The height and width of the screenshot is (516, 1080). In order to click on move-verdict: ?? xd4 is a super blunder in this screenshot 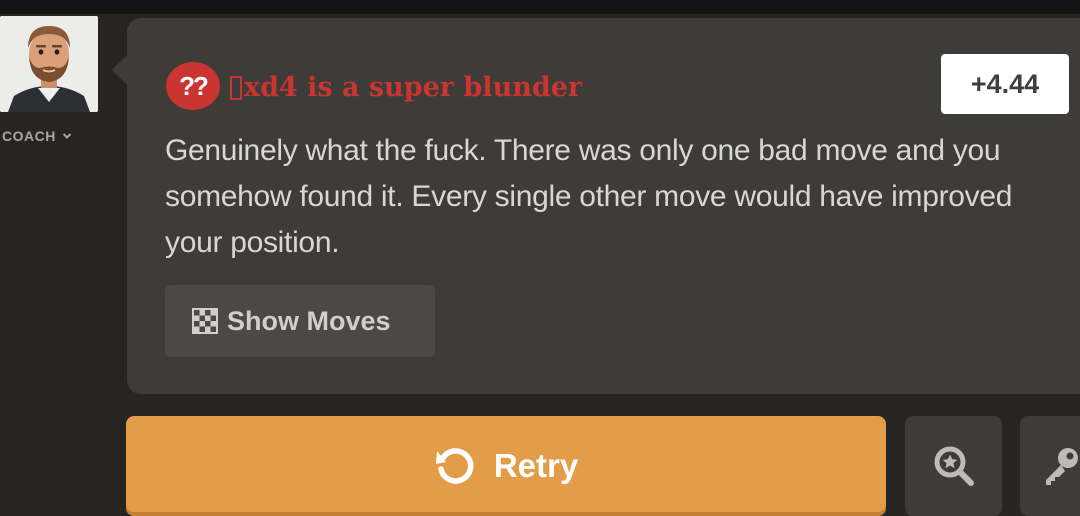, I will do `click(374, 86)`.